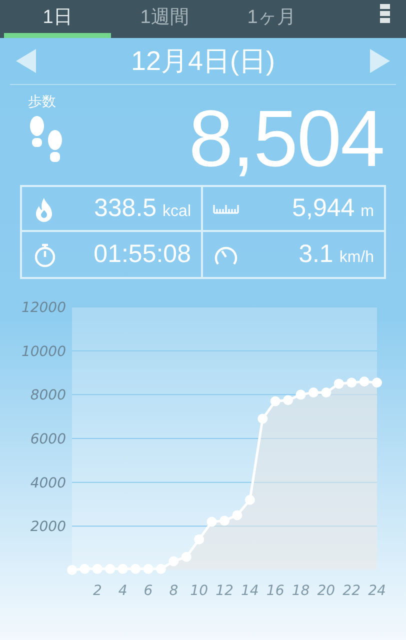 This screenshot has height=640, width=406. Describe the element at coordinates (42, 101) in the screenshot. I see `steps-label: 歩数` at that location.